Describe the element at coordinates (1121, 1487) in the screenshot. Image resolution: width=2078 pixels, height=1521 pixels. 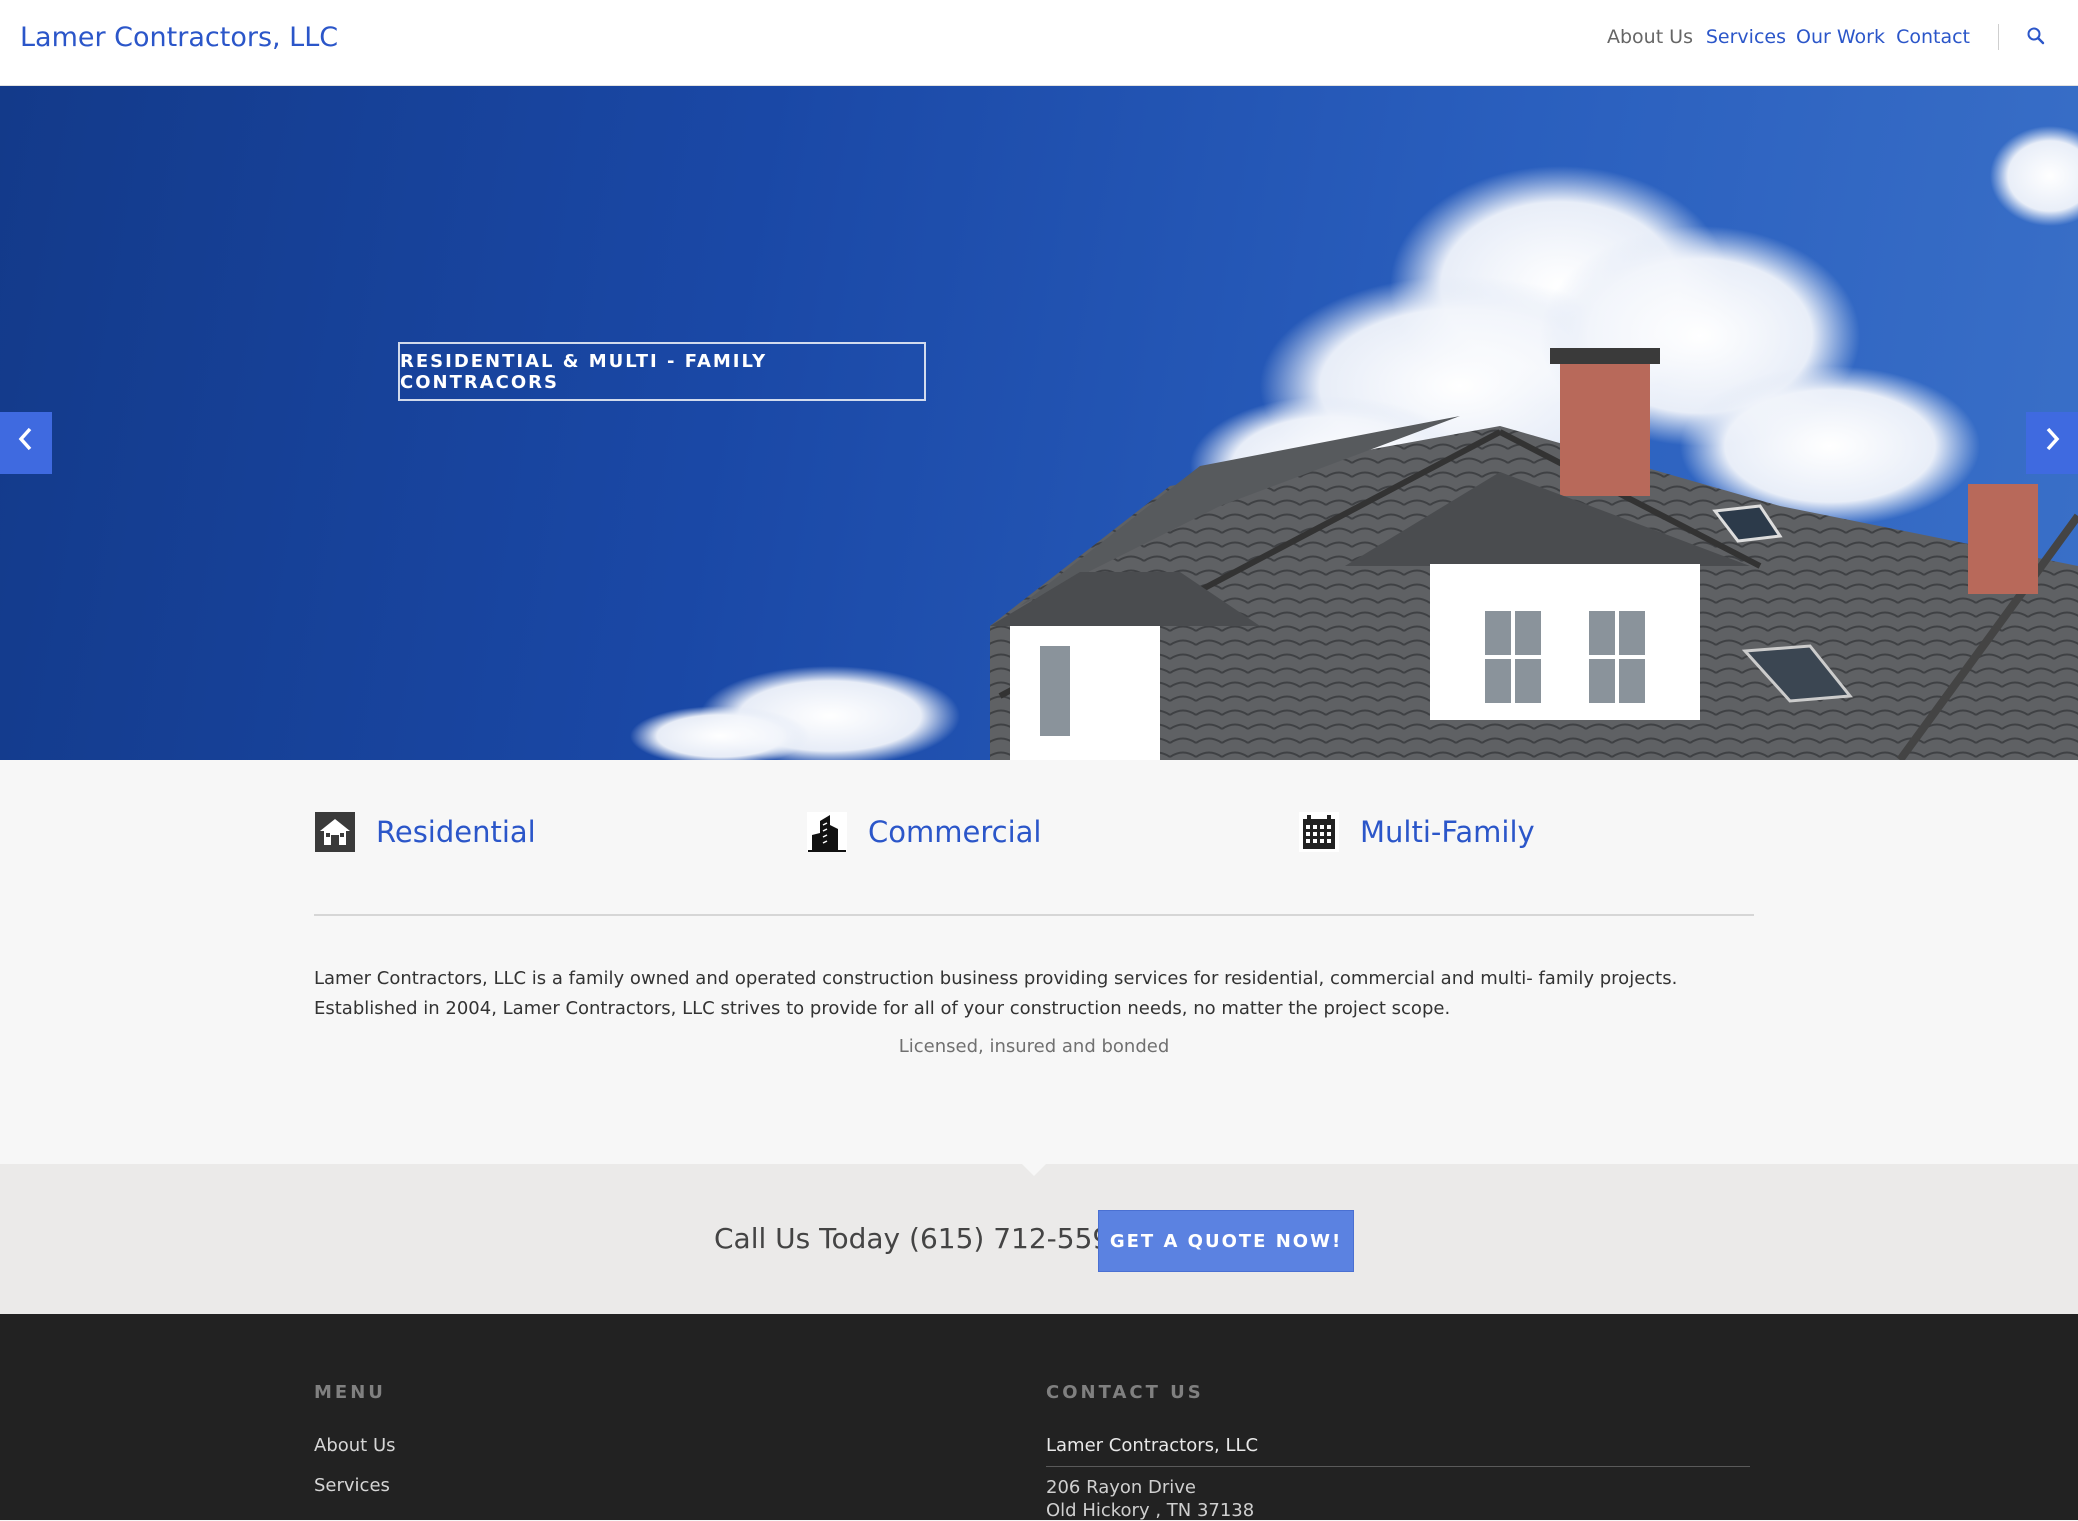
I see `footer-address-line1: 206 Rayon Drive` at that location.